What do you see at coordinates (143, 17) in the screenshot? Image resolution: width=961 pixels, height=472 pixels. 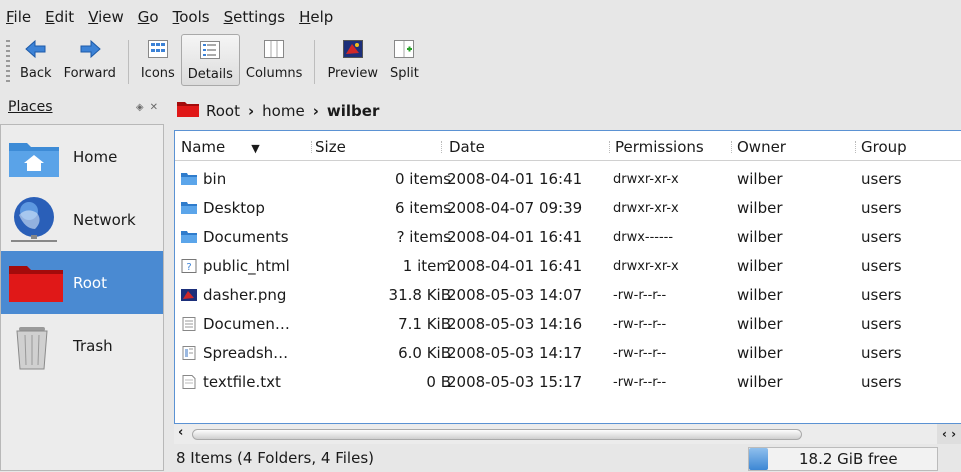 I see `menu-go-mnemonic: G` at bounding box center [143, 17].